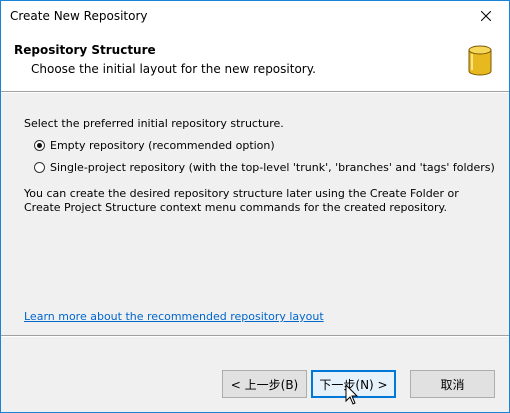 This screenshot has height=413, width=510. I want to click on close-button, so click(486, 16).